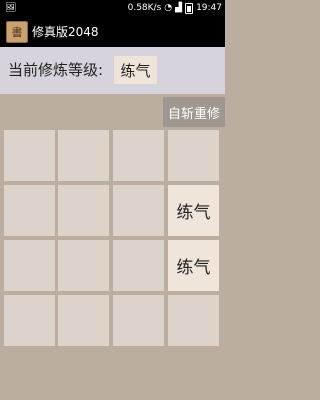 The height and width of the screenshot is (400, 320). What do you see at coordinates (144, 8) in the screenshot?
I see `network-speed: 0.58K/s` at bounding box center [144, 8].